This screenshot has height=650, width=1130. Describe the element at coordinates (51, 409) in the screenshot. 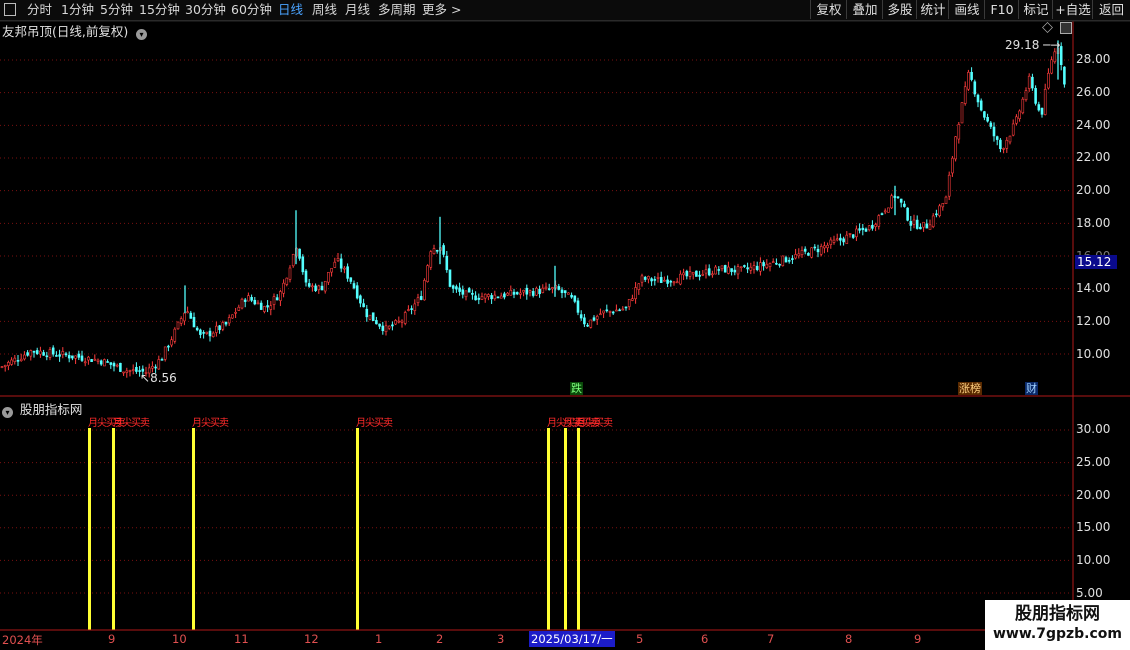

I see `indicator-panel-title: 股朋指标网` at that location.